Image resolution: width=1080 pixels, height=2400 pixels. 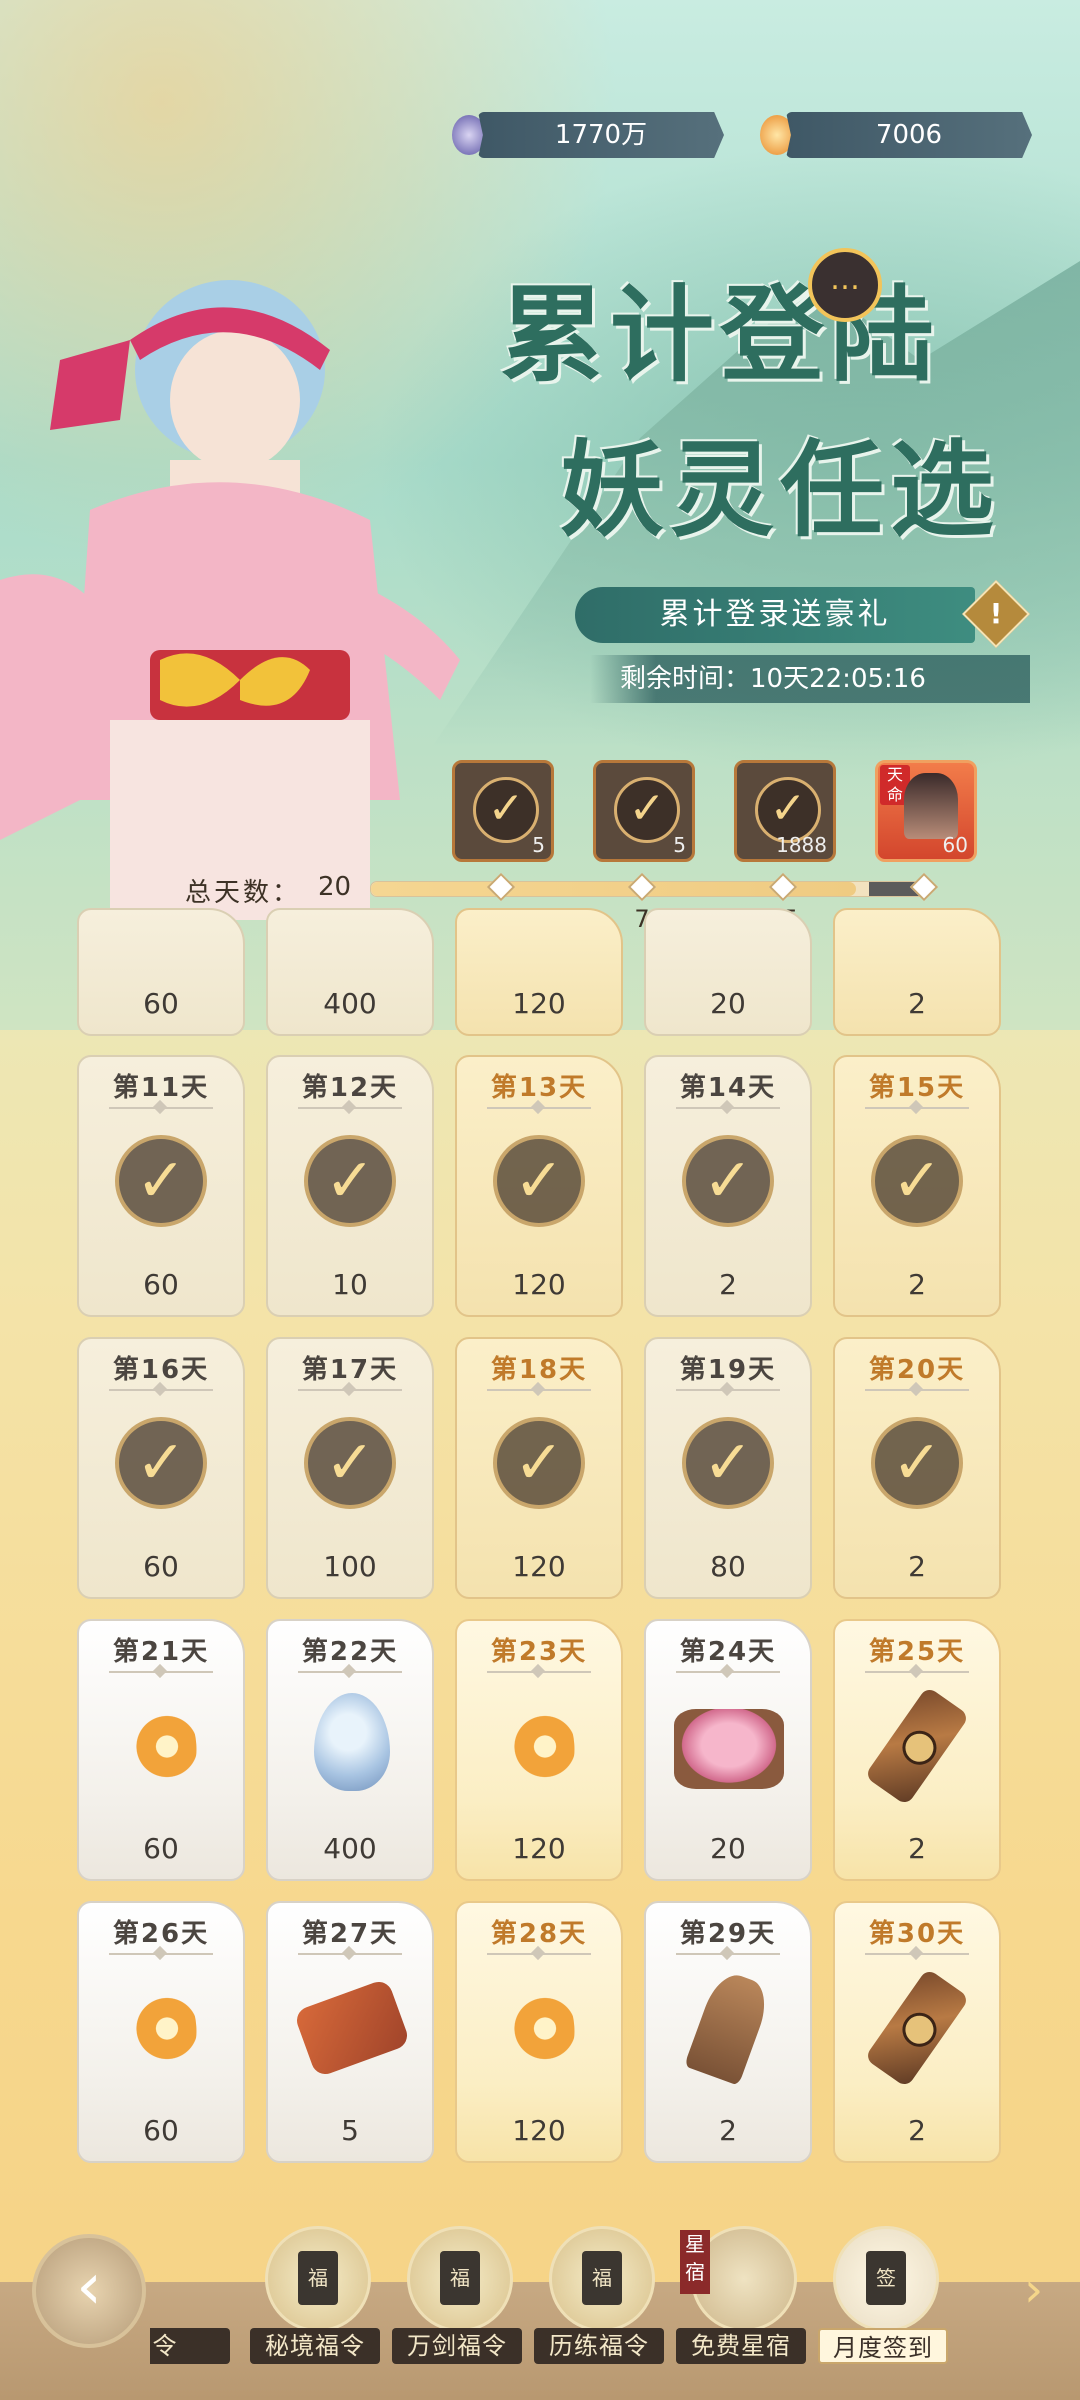 I want to click on day-card: 第28天 120, so click(x=539, y=2032).